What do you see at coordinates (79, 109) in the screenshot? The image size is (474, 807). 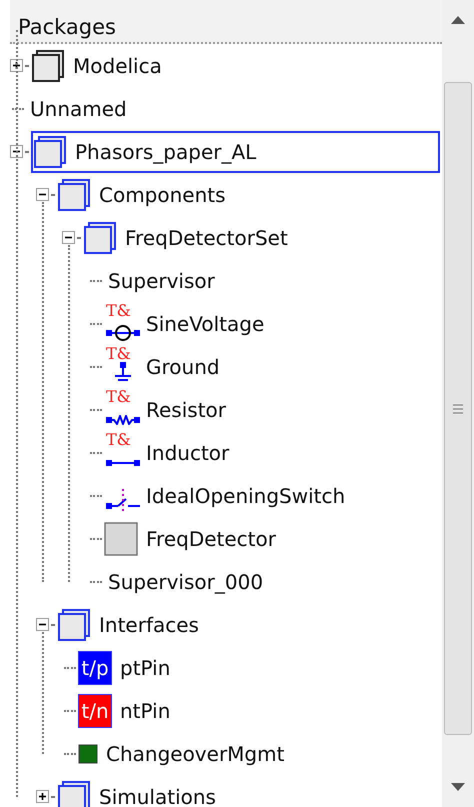 I see `tree-item: Unnamed` at bounding box center [79, 109].